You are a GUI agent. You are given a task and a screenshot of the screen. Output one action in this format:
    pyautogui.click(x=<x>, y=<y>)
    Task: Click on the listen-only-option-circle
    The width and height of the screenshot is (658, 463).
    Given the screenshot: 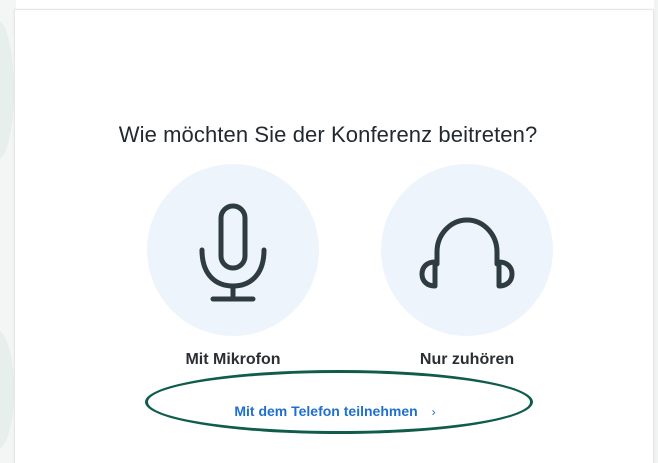 What is the action you would take?
    pyautogui.click(x=467, y=250)
    